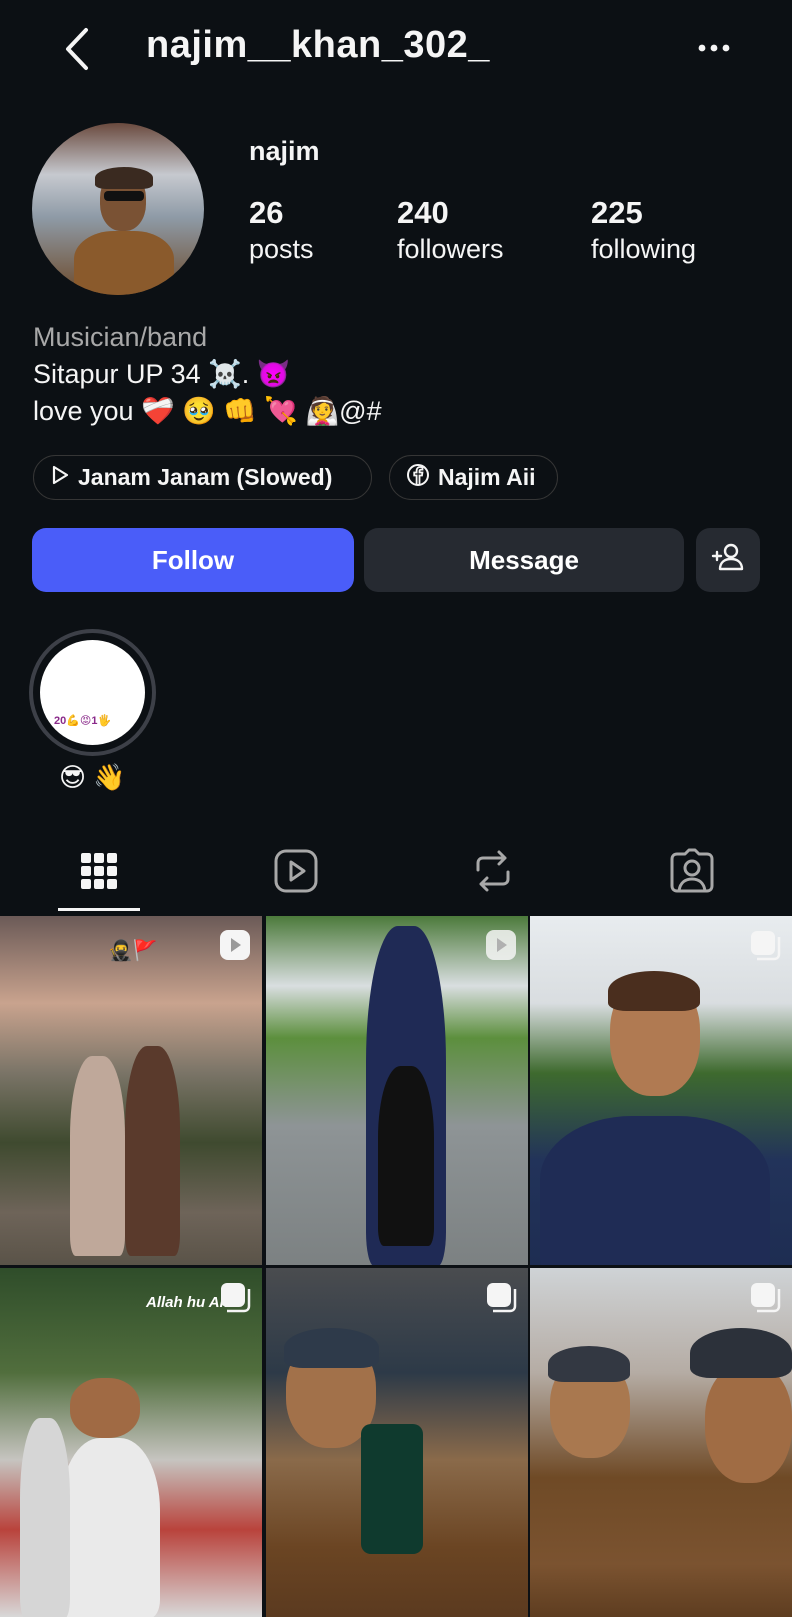 The height and width of the screenshot is (1617, 792). I want to click on reels-icon, so click(296, 871).